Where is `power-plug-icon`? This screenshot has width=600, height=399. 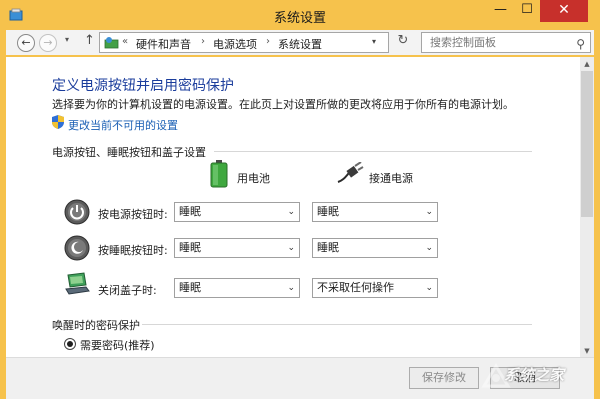
power-plug-icon is located at coordinates (350, 172).